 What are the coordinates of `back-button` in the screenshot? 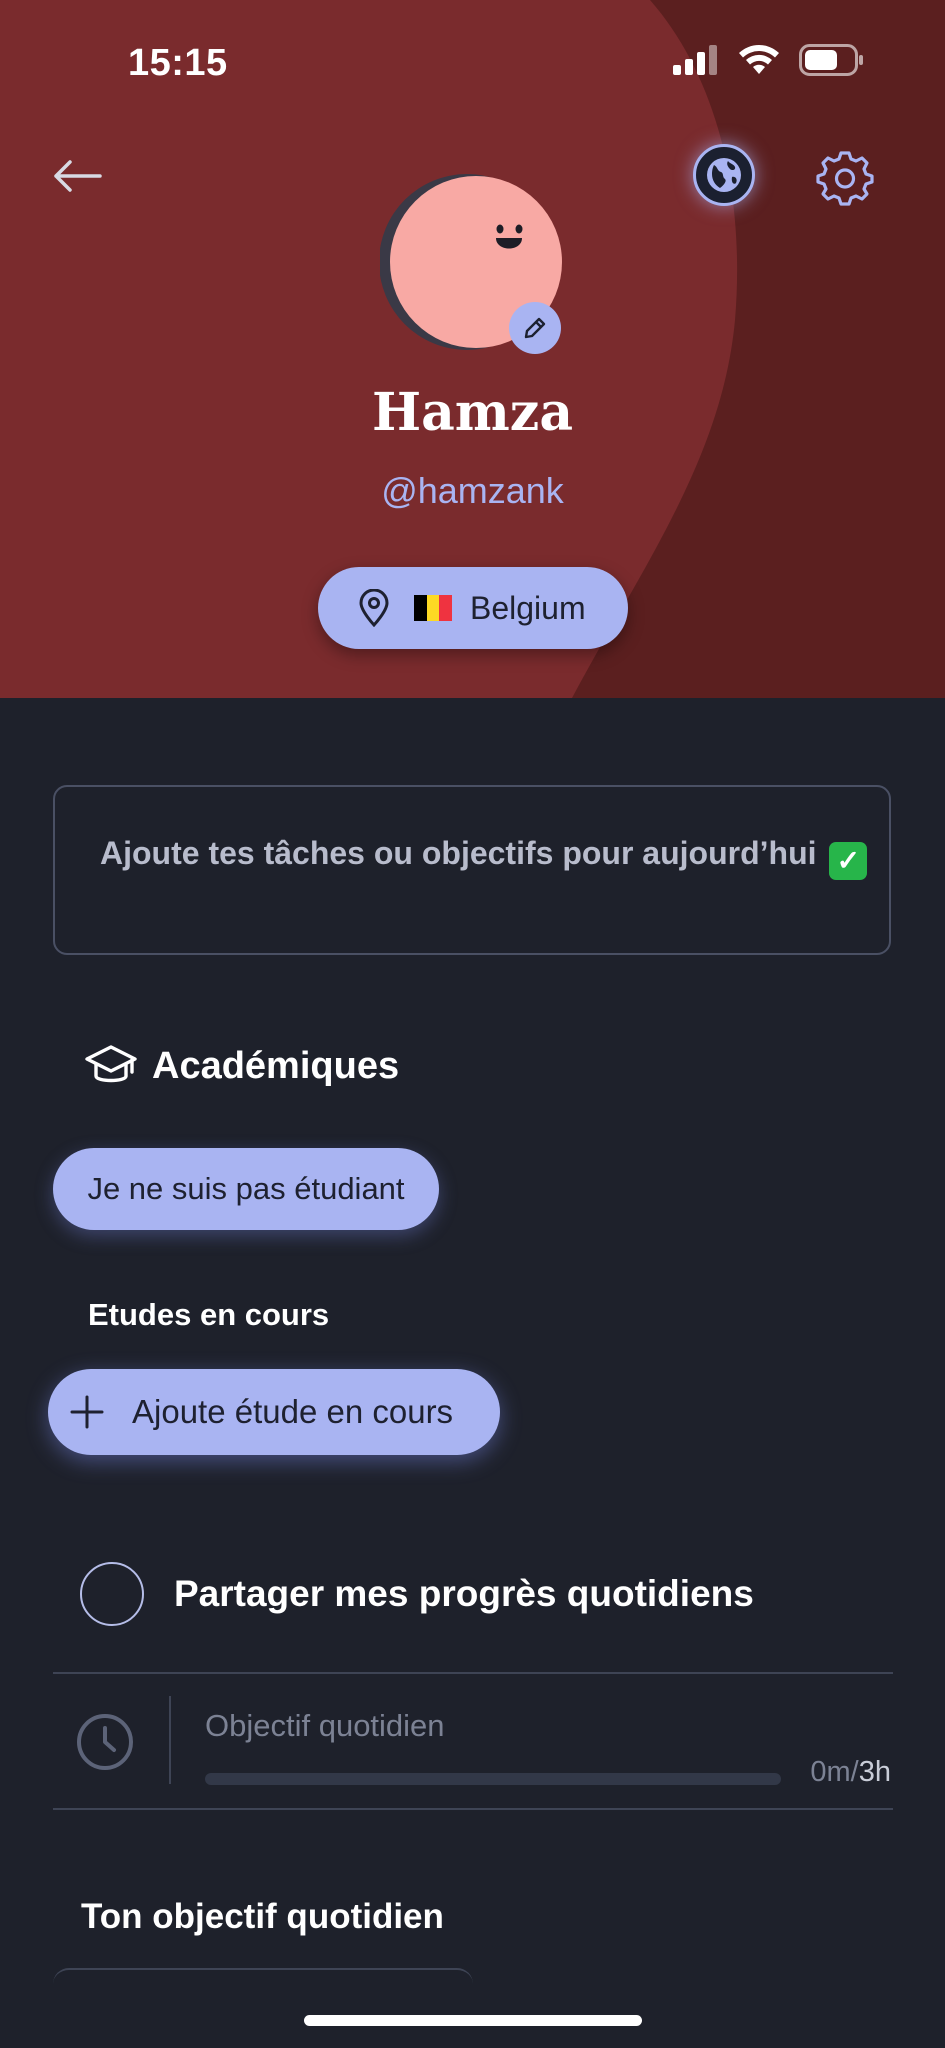 It's located at (78, 178).